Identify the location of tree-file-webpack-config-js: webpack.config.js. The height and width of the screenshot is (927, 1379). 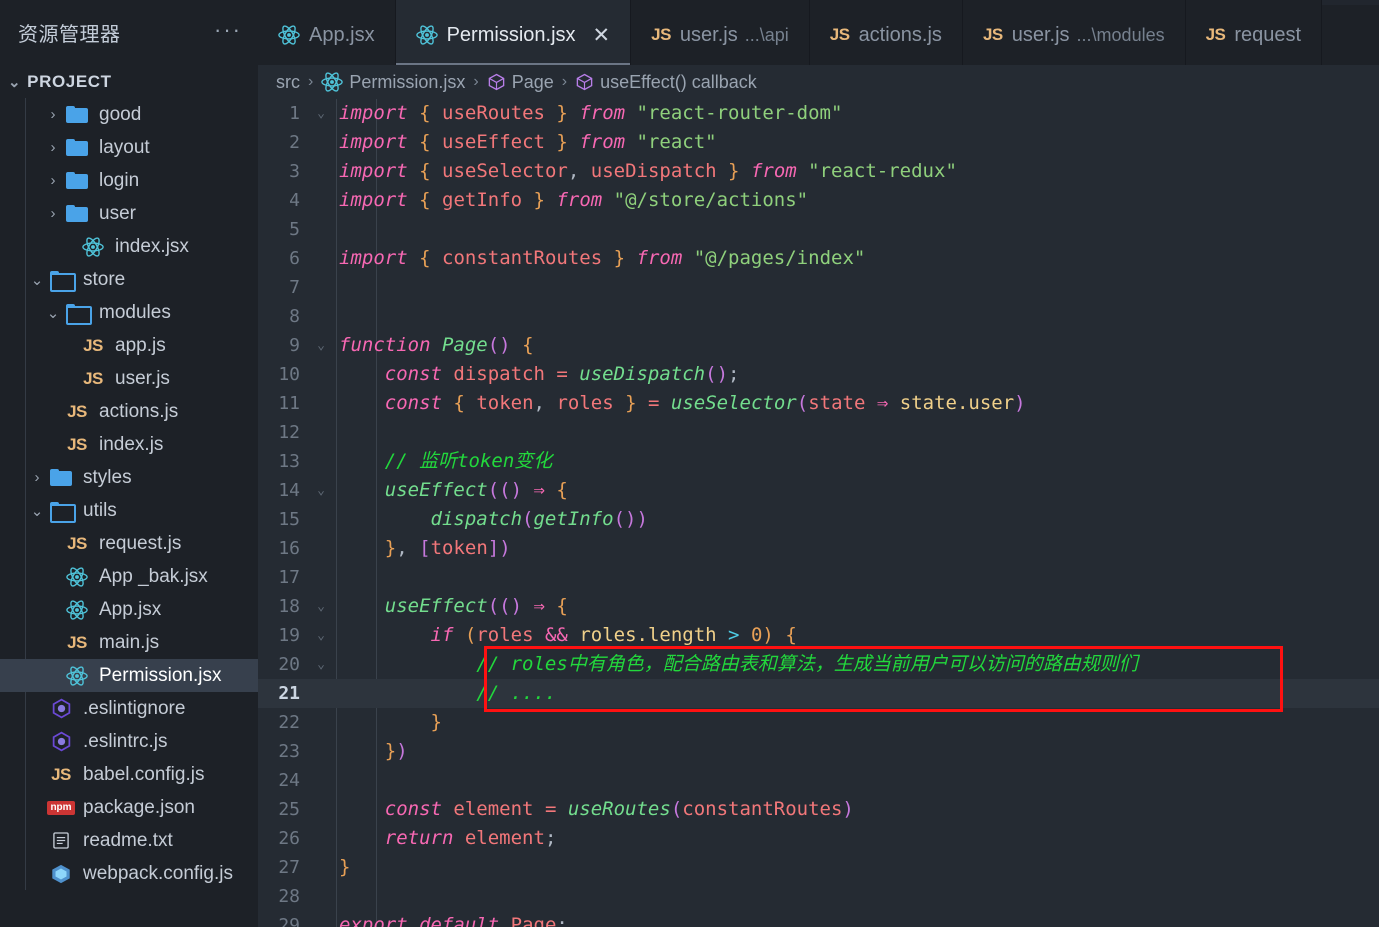
(129, 873).